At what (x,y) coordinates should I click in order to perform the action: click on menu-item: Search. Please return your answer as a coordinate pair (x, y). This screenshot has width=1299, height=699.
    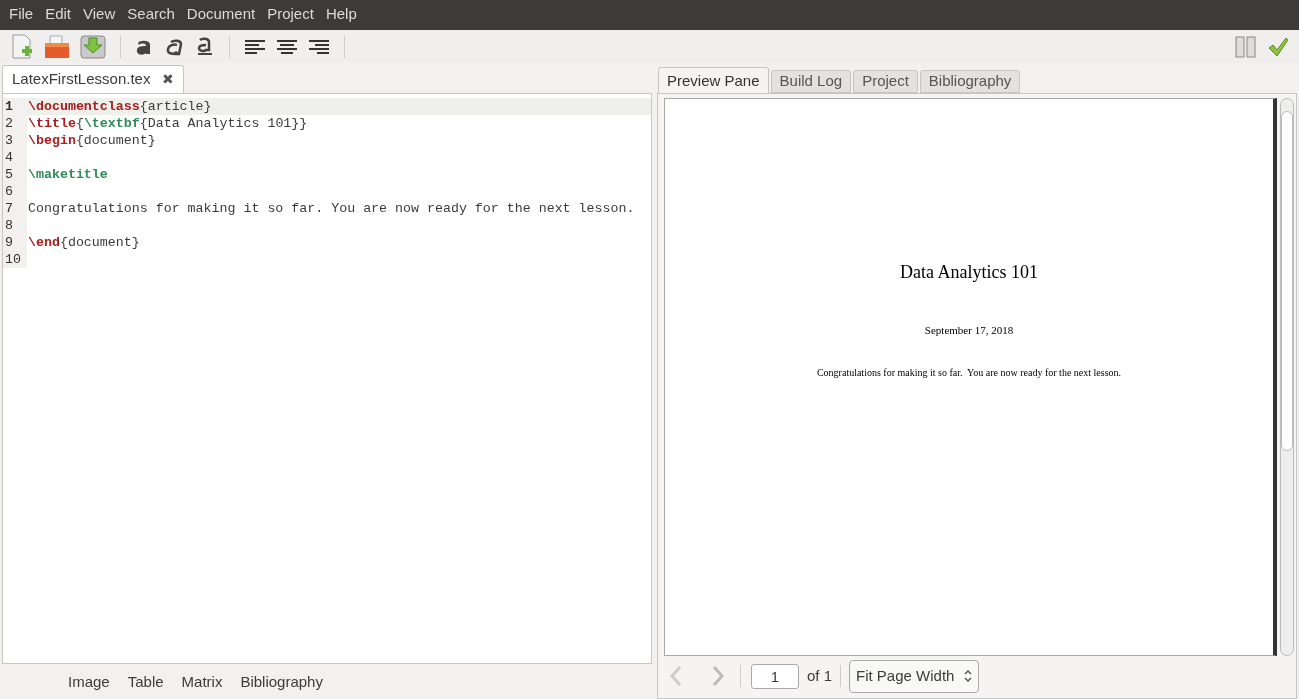
    Looking at the image, I should click on (151, 13).